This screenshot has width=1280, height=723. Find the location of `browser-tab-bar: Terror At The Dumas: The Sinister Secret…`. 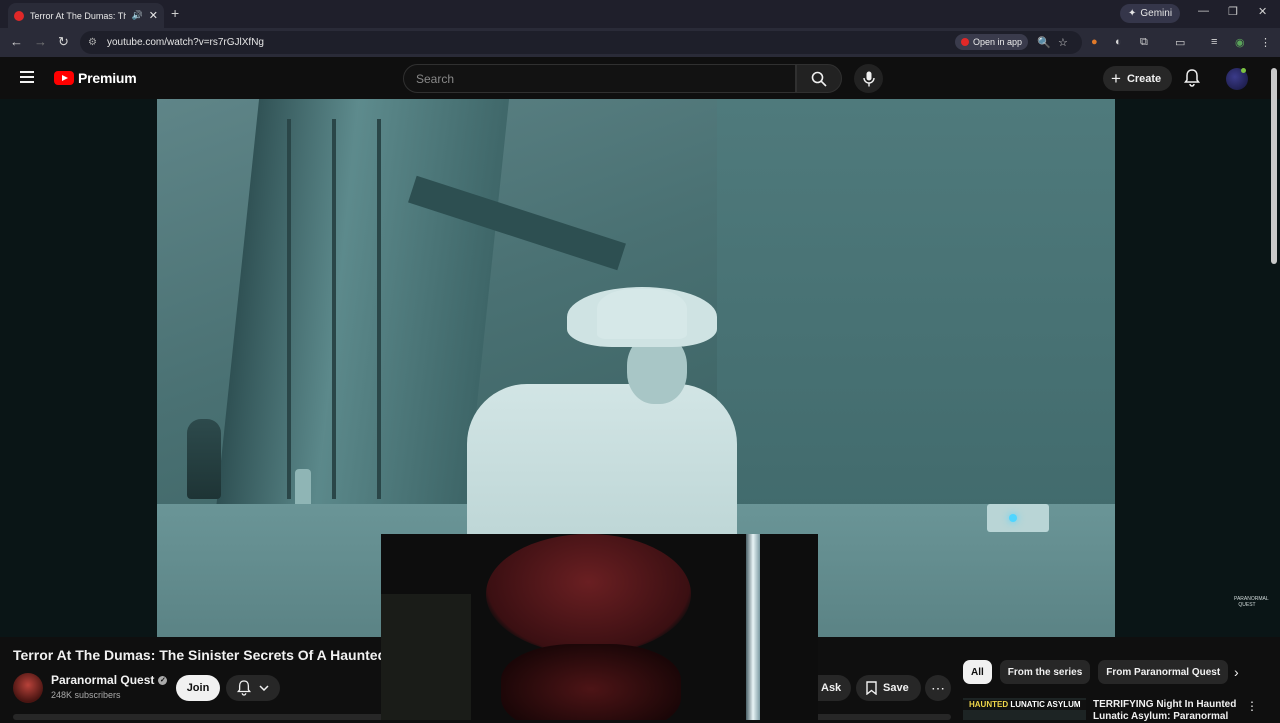

browser-tab-bar: Terror At The Dumas: The Sinister Secret… is located at coordinates (640, 14).